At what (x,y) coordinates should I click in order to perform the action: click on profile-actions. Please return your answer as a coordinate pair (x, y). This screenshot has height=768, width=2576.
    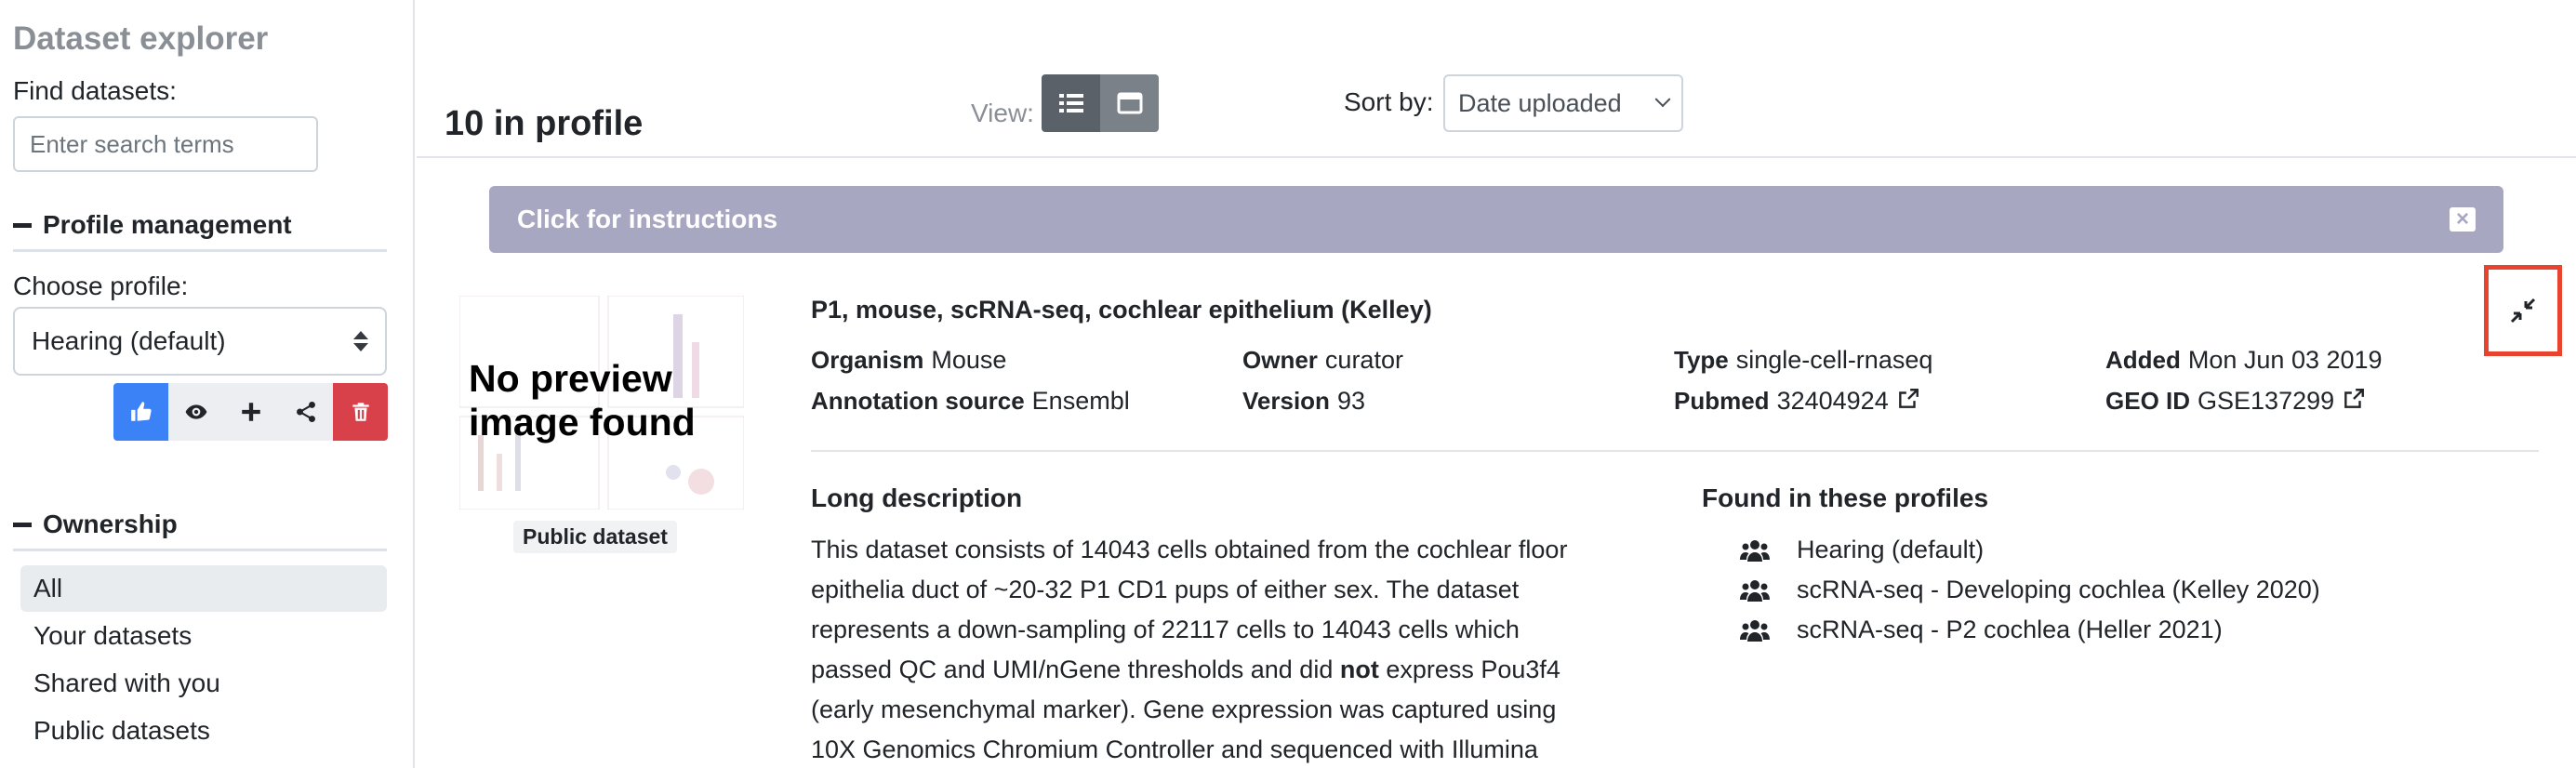
    Looking at the image, I should click on (250, 412).